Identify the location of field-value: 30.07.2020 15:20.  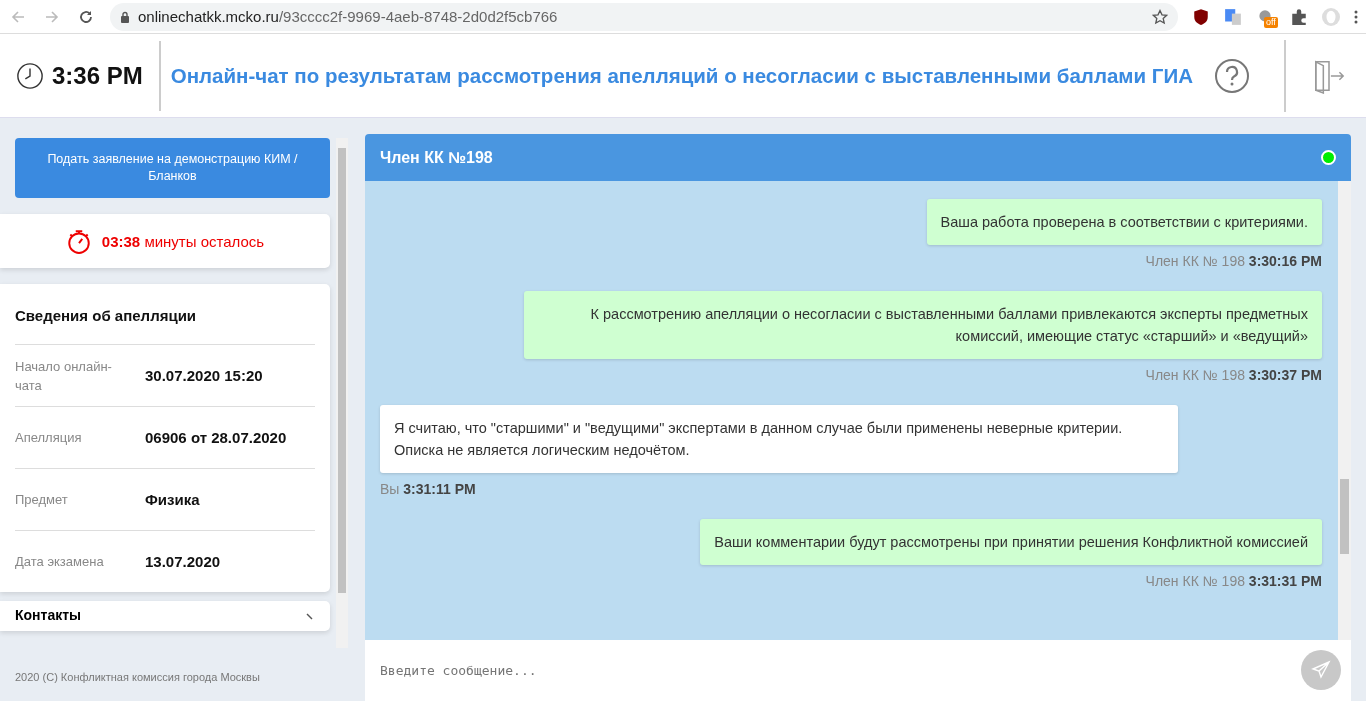
(204, 375).